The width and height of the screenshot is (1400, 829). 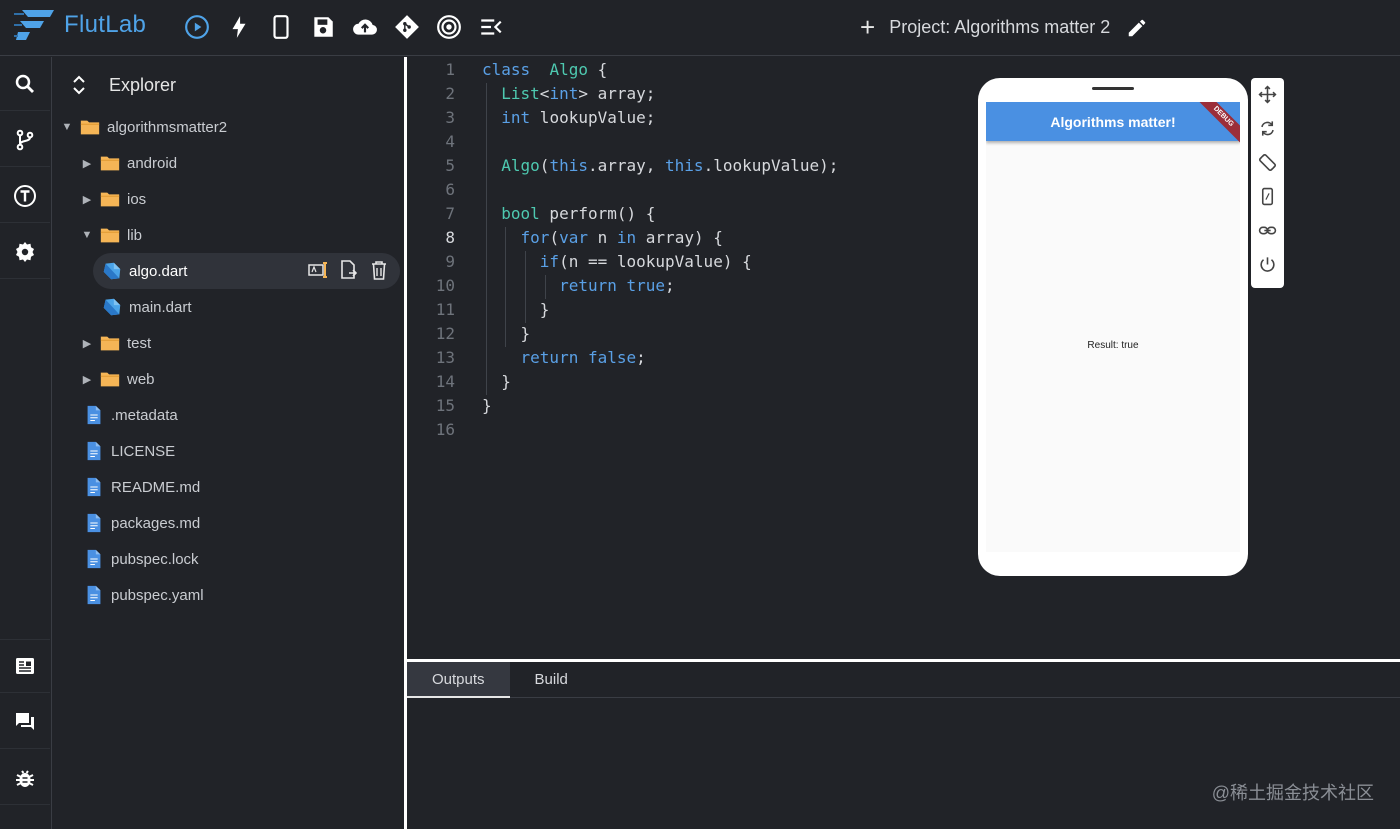 I want to click on docs-button, so click(x=25, y=666).